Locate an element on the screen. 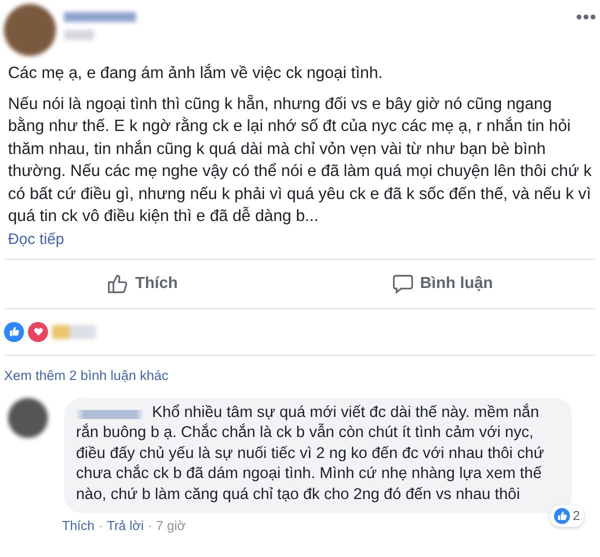 The image size is (600, 557). comment-like-count: 2 is located at coordinates (567, 516).